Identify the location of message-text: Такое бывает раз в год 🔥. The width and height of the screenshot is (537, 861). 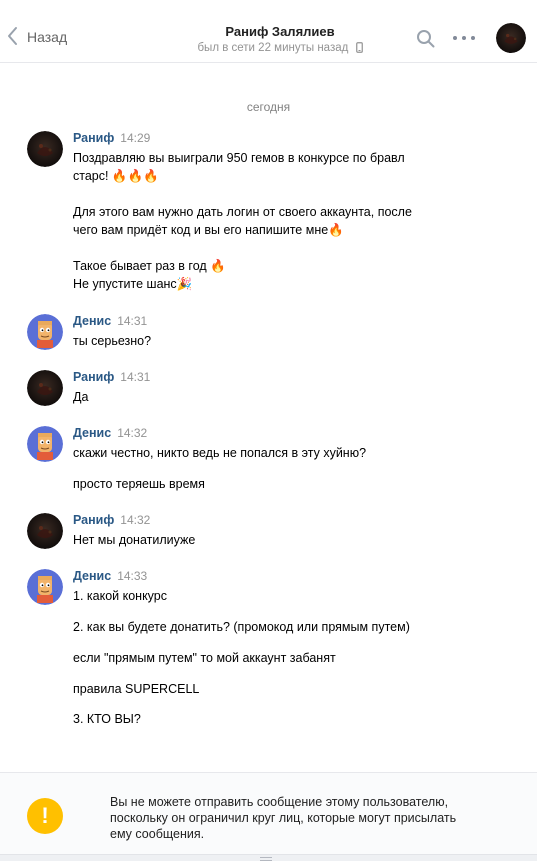
(149, 266).